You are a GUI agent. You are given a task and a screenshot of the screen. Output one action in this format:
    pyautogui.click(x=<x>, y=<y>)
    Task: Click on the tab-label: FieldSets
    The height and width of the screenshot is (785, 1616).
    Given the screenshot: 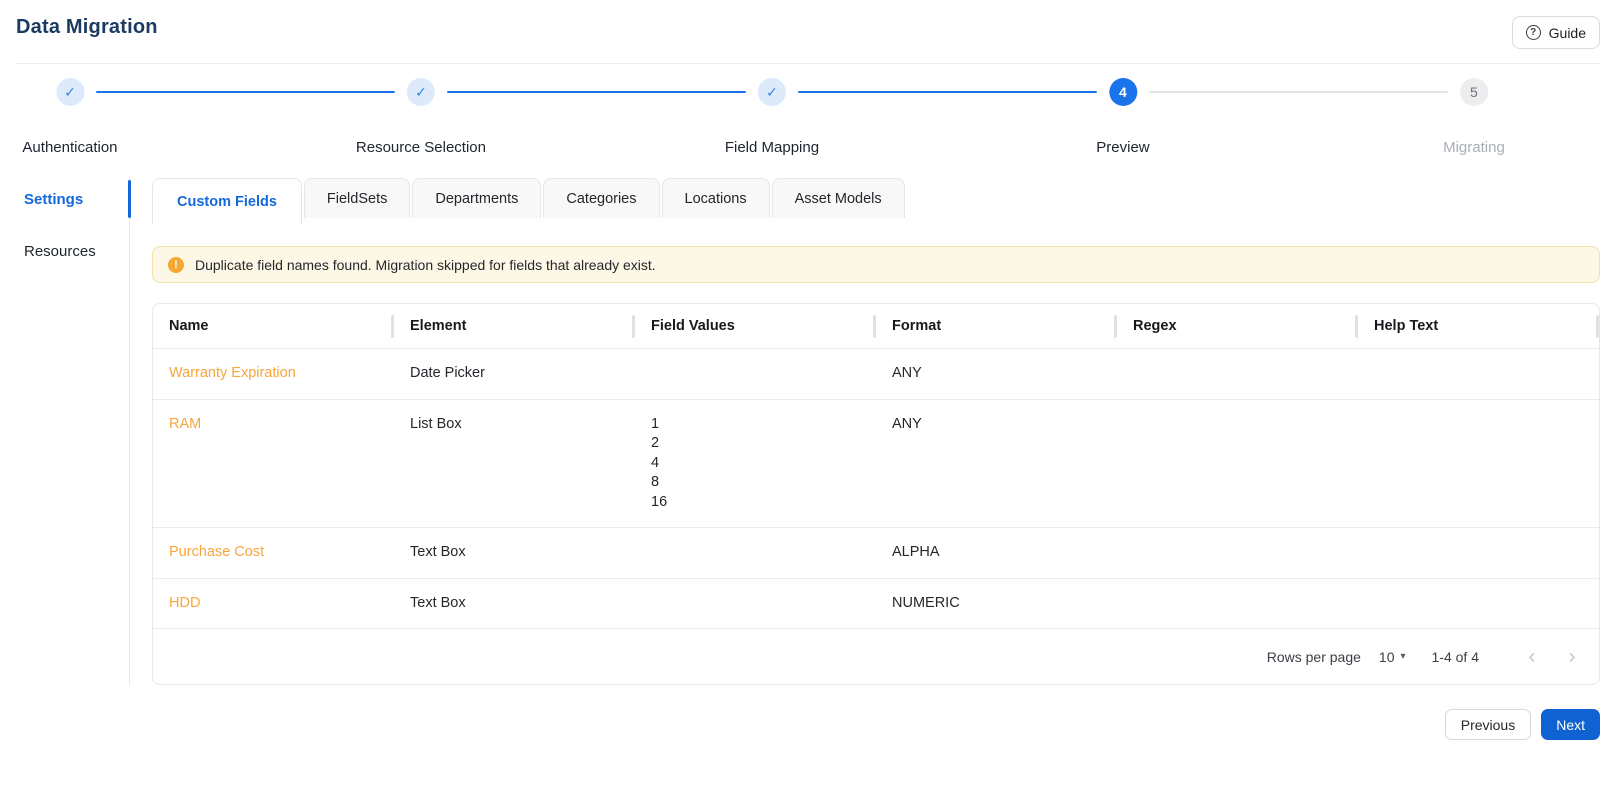 What is the action you would take?
    pyautogui.click(x=357, y=198)
    